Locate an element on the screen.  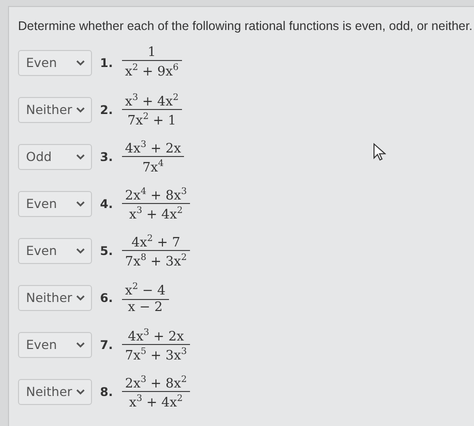
numerator: x$^{3}$ + 4x$^{2}$ is located at coordinates (152, 100).